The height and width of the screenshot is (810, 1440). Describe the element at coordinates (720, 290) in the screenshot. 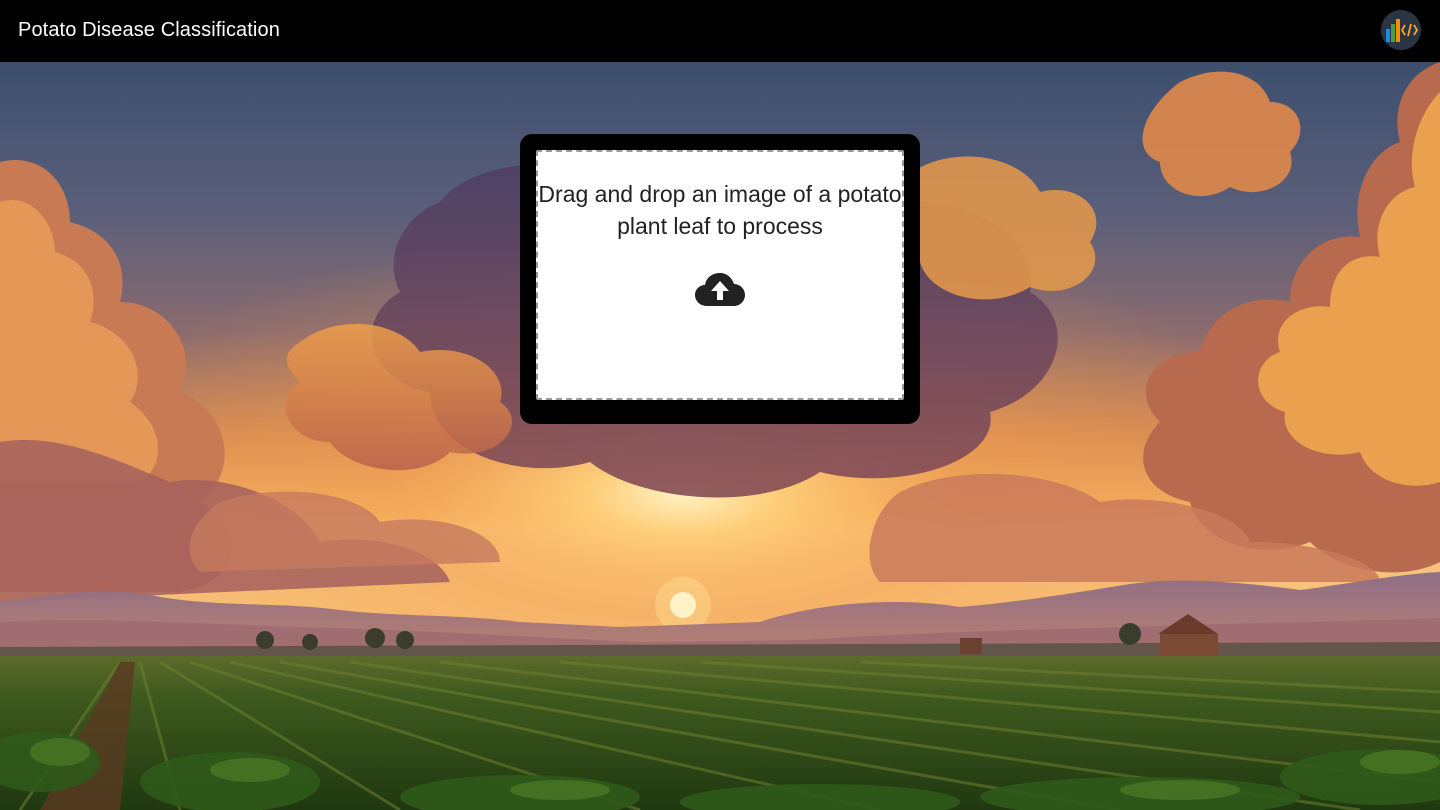

I see `cloud-upload-icon` at that location.